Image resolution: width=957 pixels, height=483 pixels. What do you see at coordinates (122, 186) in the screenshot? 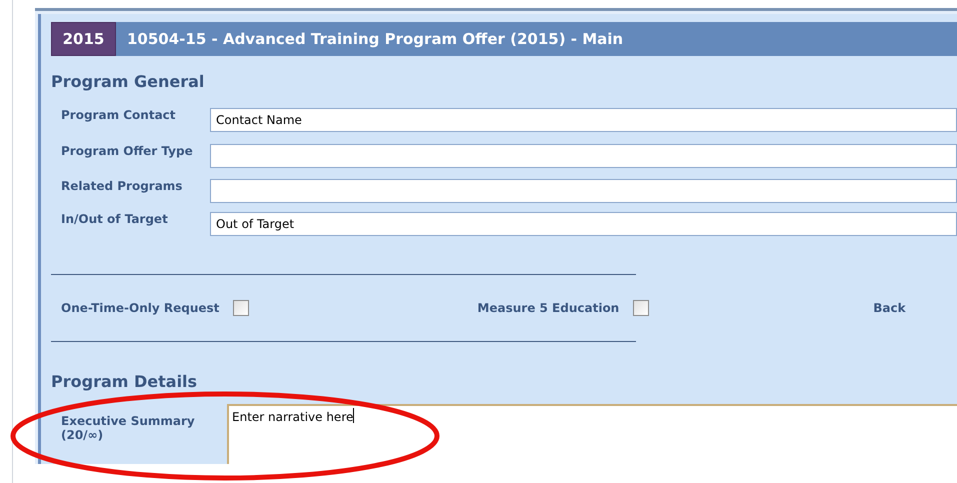
I see `field-label: Related Programs` at bounding box center [122, 186].